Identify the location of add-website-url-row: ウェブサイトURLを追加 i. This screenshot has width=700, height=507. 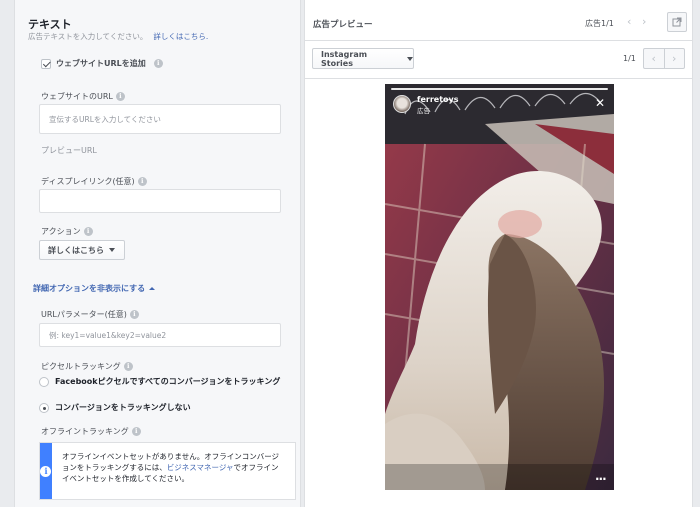
(102, 63).